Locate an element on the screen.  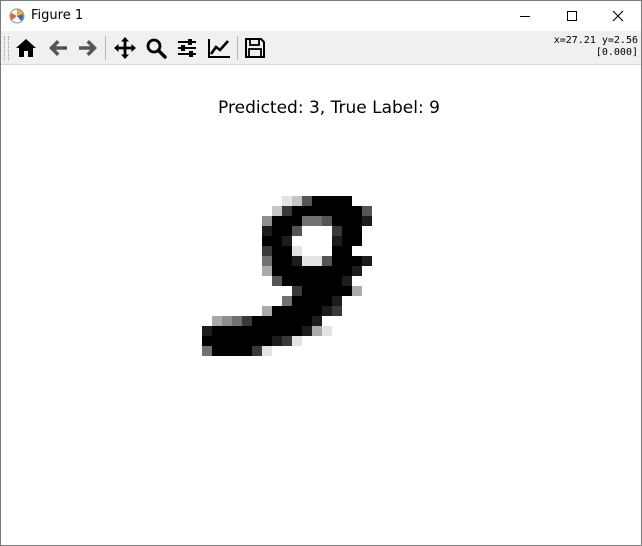
coords-value: [0.000] is located at coordinates (616, 52).